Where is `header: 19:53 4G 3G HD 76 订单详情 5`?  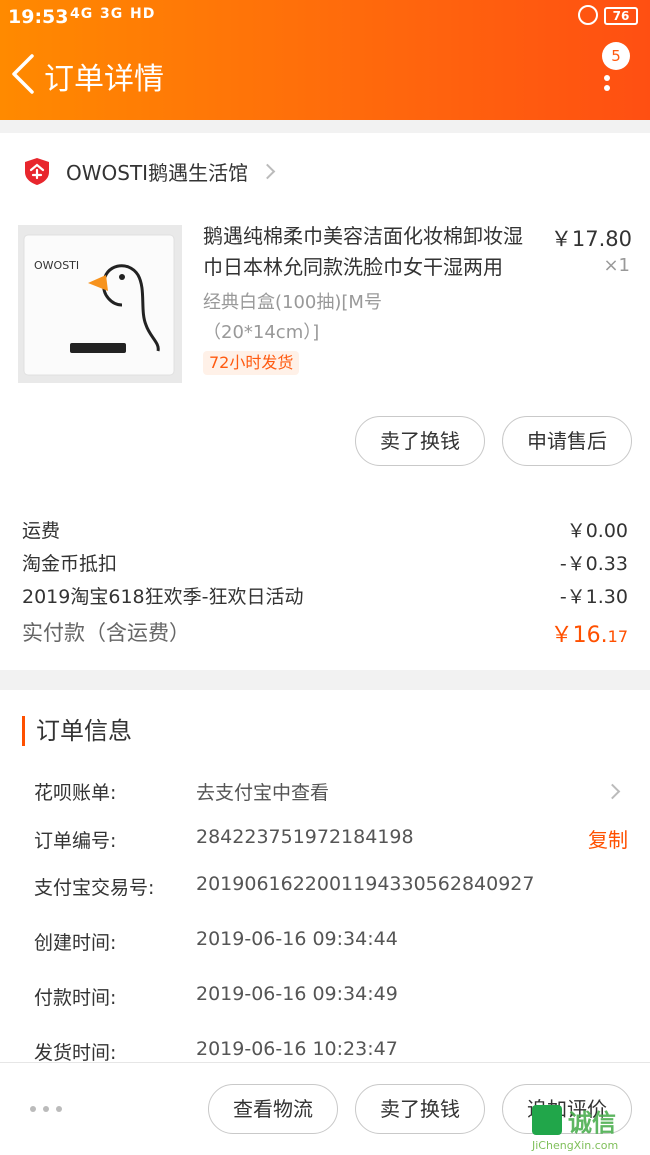 header: 19:53 4G 3G HD 76 订单详情 5 is located at coordinates (325, 60).